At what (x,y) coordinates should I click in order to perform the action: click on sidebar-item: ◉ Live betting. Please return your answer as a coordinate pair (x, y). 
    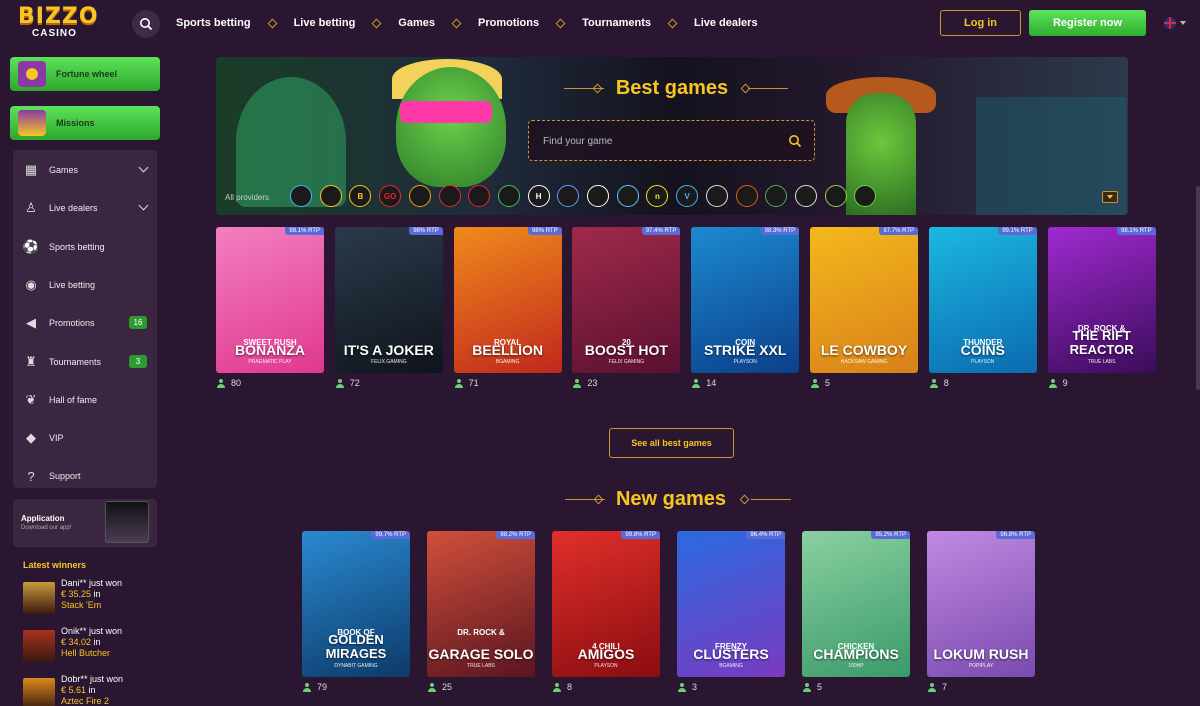
    Looking at the image, I should click on (85, 285).